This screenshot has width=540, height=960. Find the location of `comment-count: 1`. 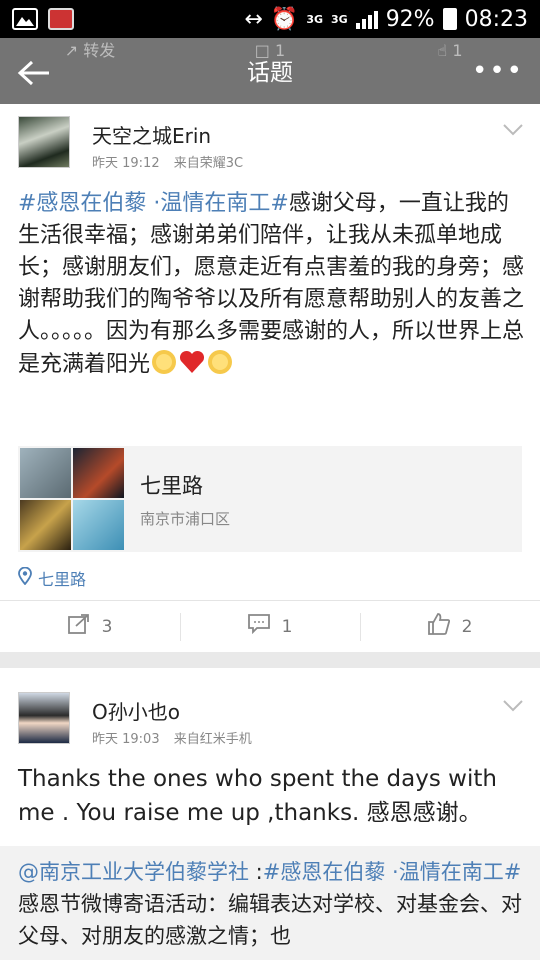

comment-count: 1 is located at coordinates (287, 626).